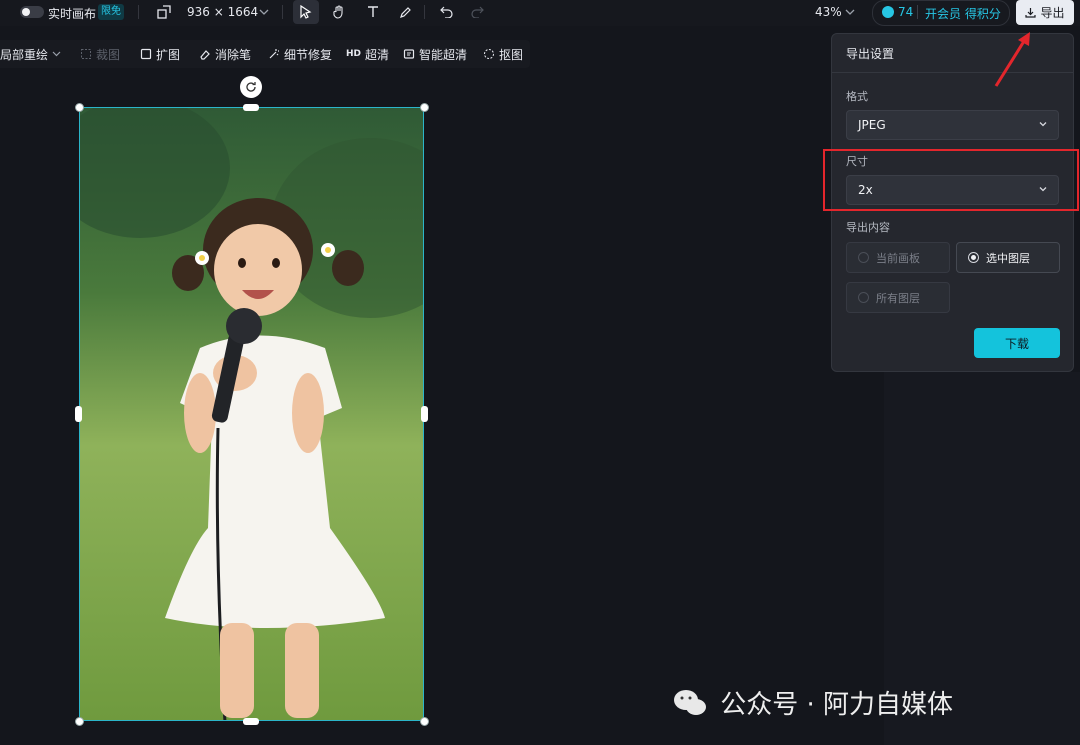 The width and height of the screenshot is (1080, 745). I want to click on canvas-size-value: 936 × 1664, so click(222, 12).